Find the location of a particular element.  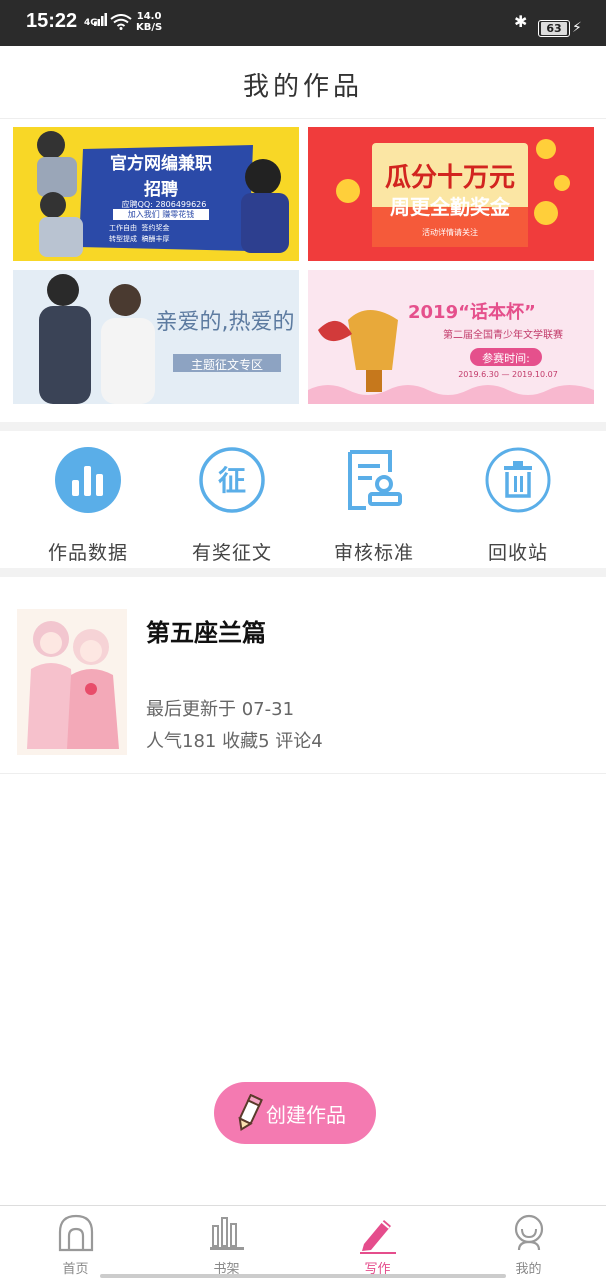

banner-theme-art is located at coordinates (156, 337).